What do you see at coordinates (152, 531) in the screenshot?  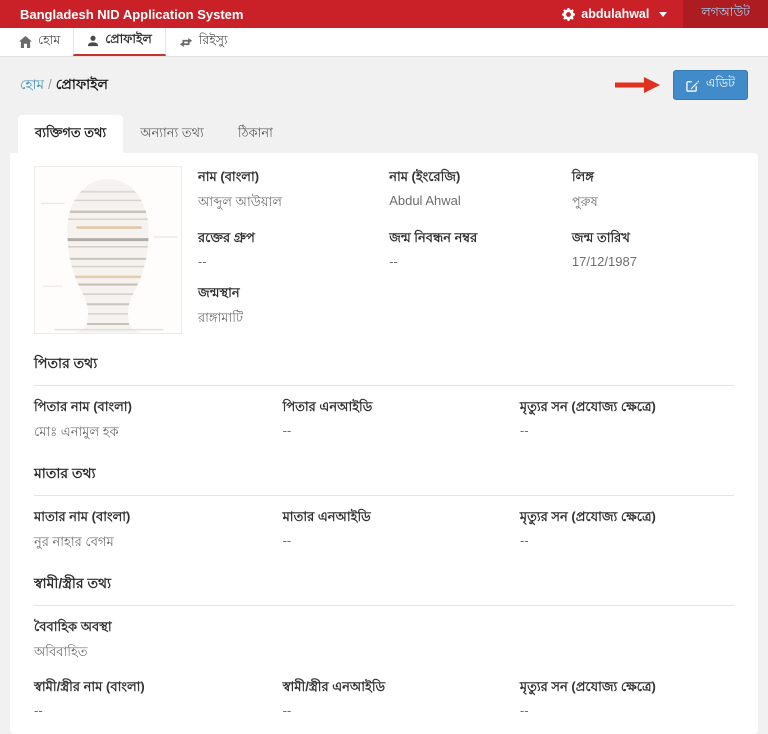 I see `field-mother-name-bangla: মাতার নাম (বাংলা) নুর নাহার বেগম` at bounding box center [152, 531].